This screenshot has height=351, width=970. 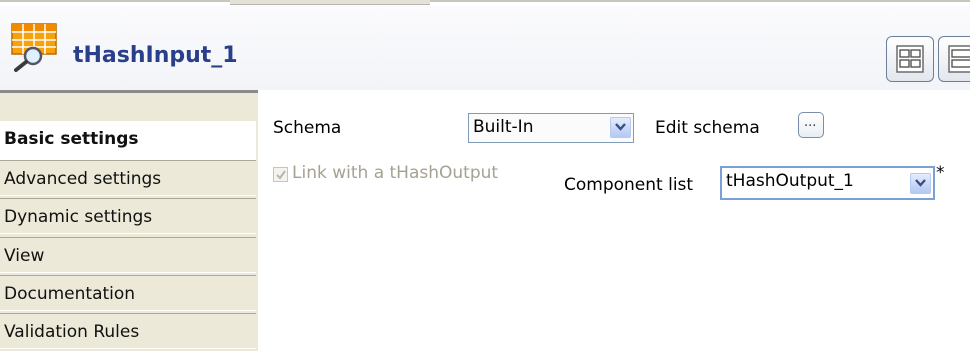 What do you see at coordinates (35, 47) in the screenshot?
I see `table-magnifier-icon` at bounding box center [35, 47].